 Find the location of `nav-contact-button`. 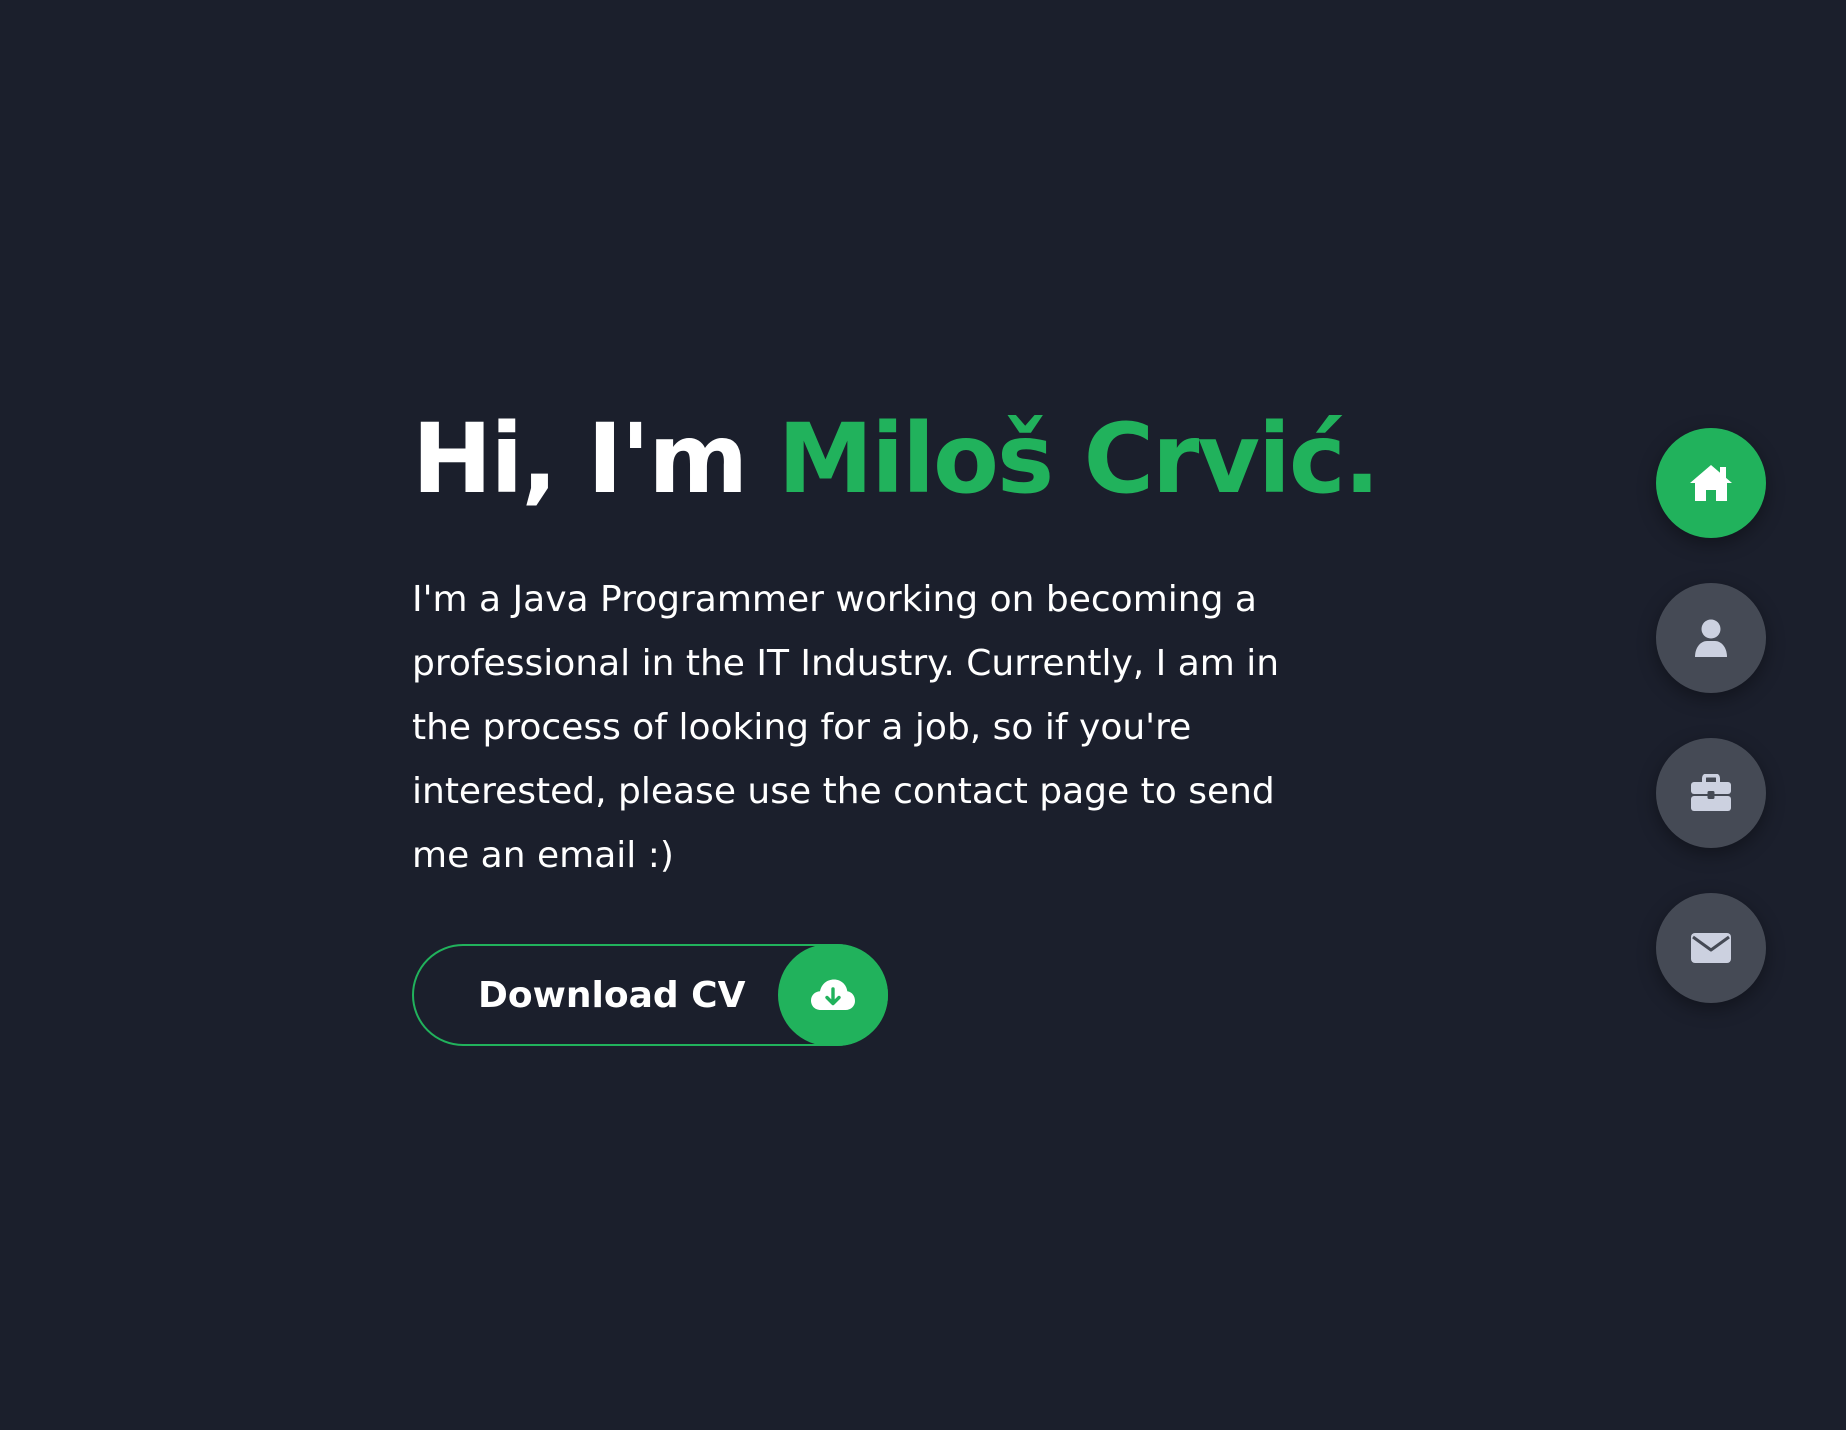

nav-contact-button is located at coordinates (1711, 948).